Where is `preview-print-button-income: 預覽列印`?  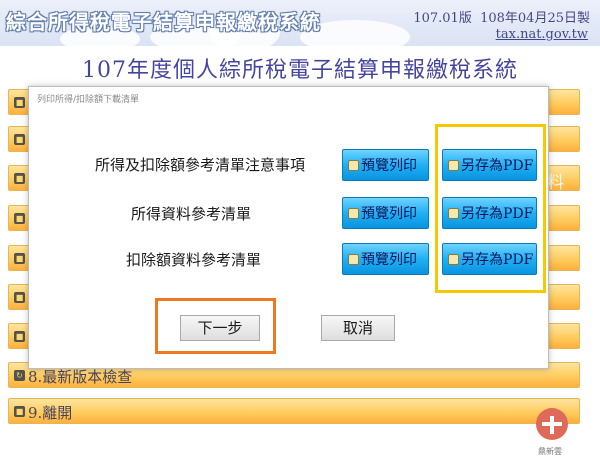
preview-print-button-income: 預覽列印 is located at coordinates (385, 213).